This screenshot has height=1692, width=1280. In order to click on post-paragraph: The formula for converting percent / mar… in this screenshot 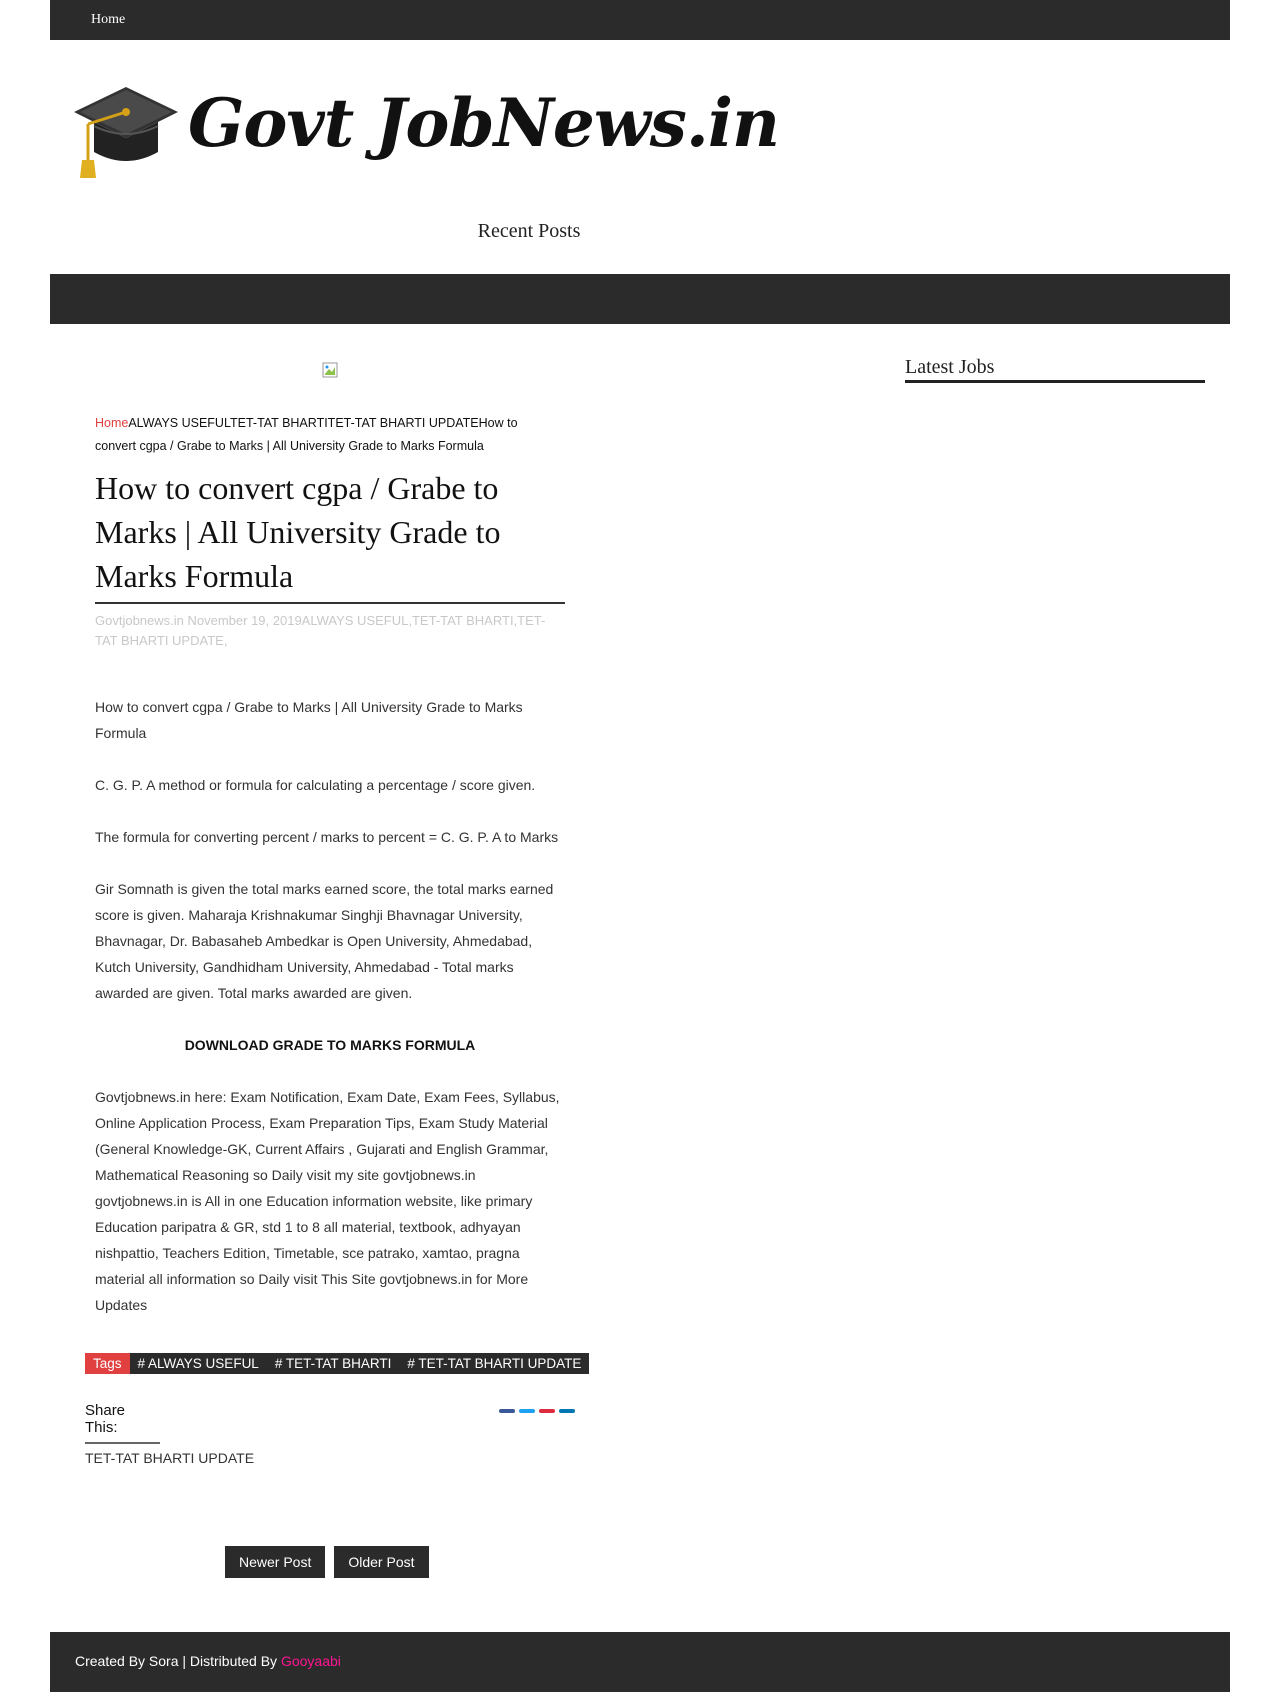, I will do `click(327, 837)`.